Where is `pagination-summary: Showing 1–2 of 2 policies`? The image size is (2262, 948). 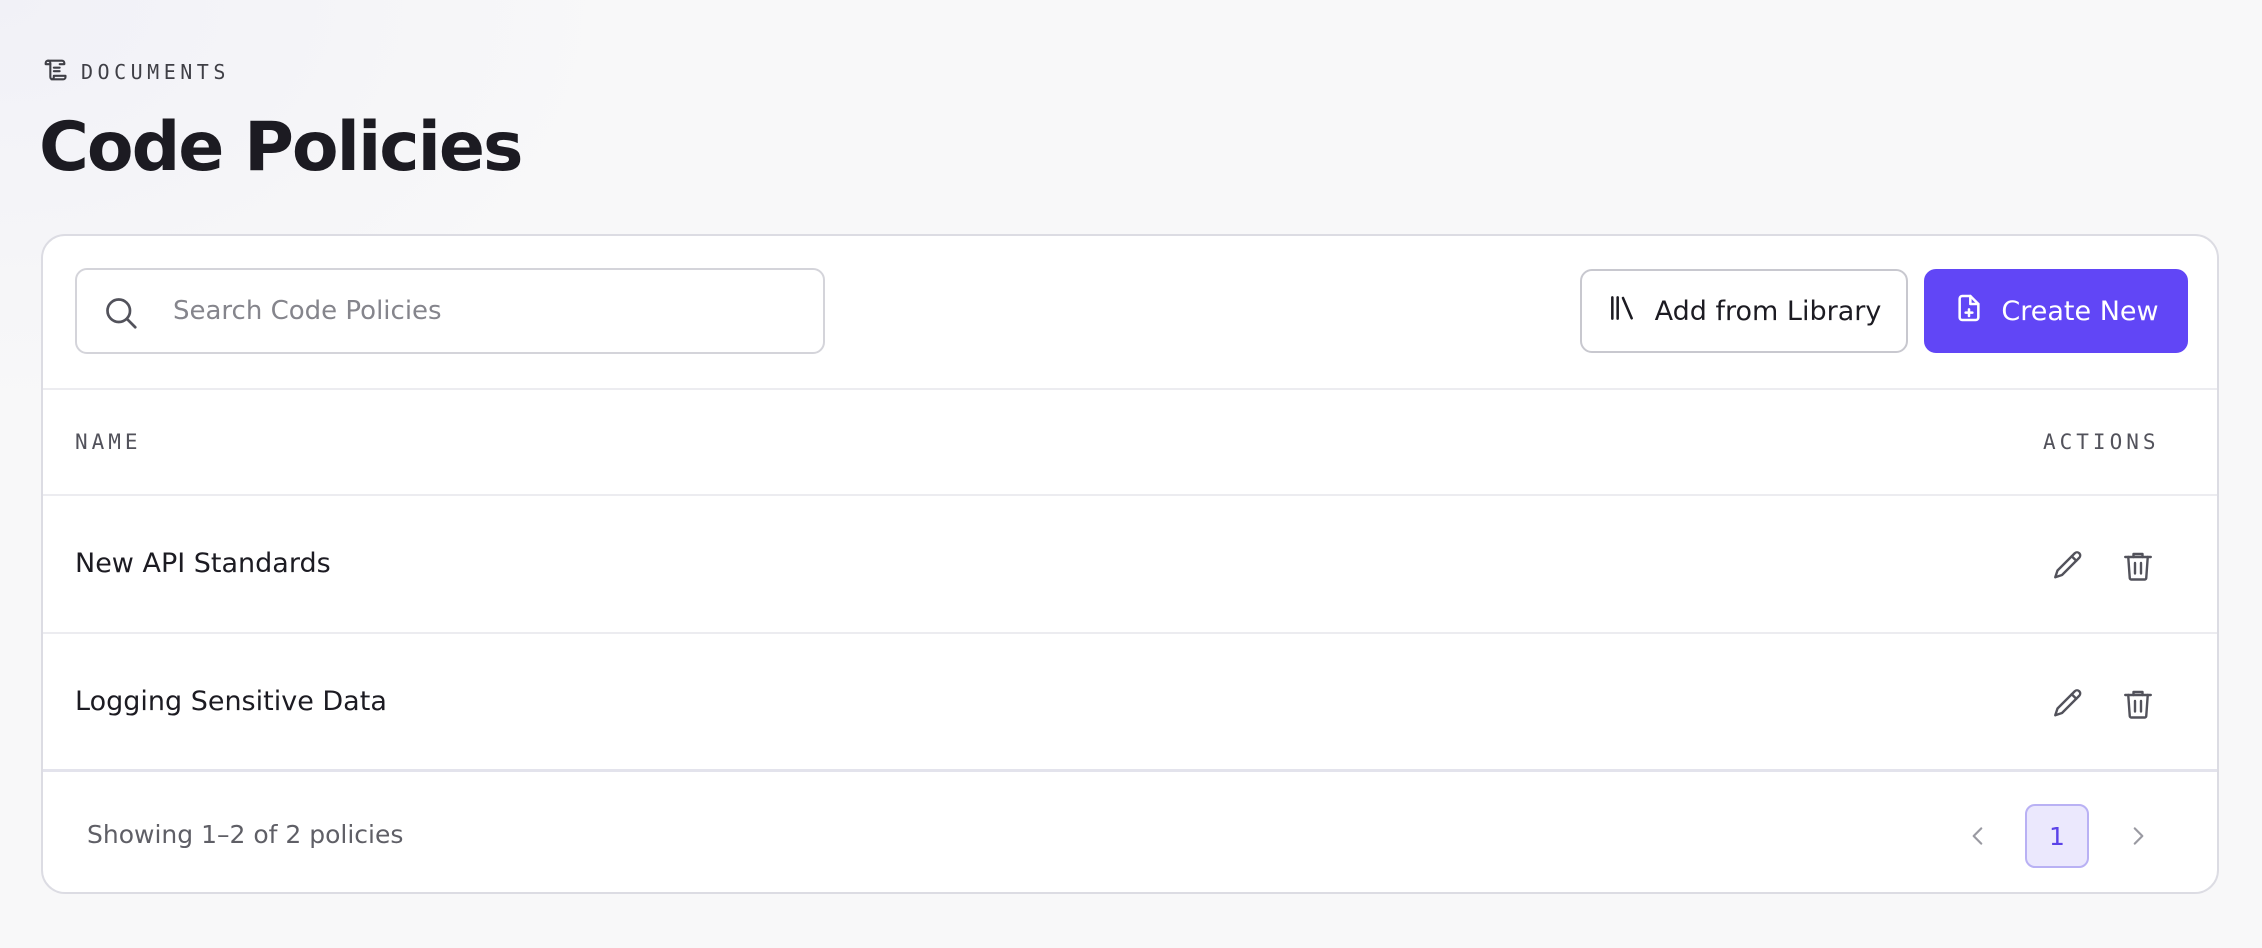
pagination-summary: Showing 1–2 of 2 policies is located at coordinates (245, 834).